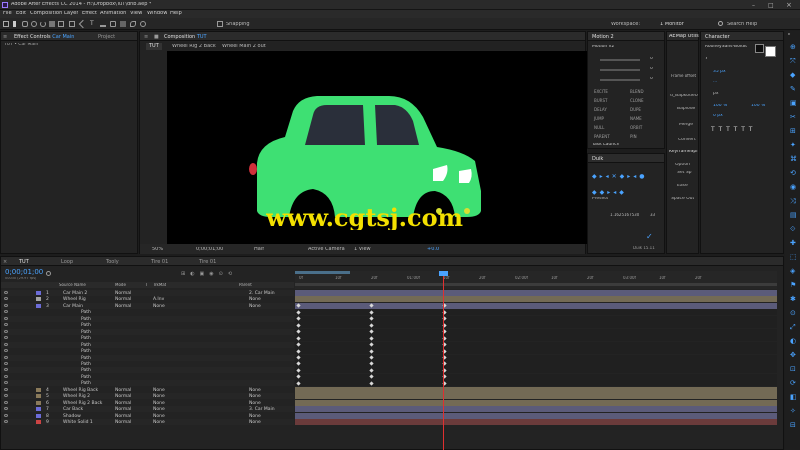 The image size is (800, 450). Describe the element at coordinates (159, 285) in the screenshot. I see `col-trkmat: TrkMat` at that location.